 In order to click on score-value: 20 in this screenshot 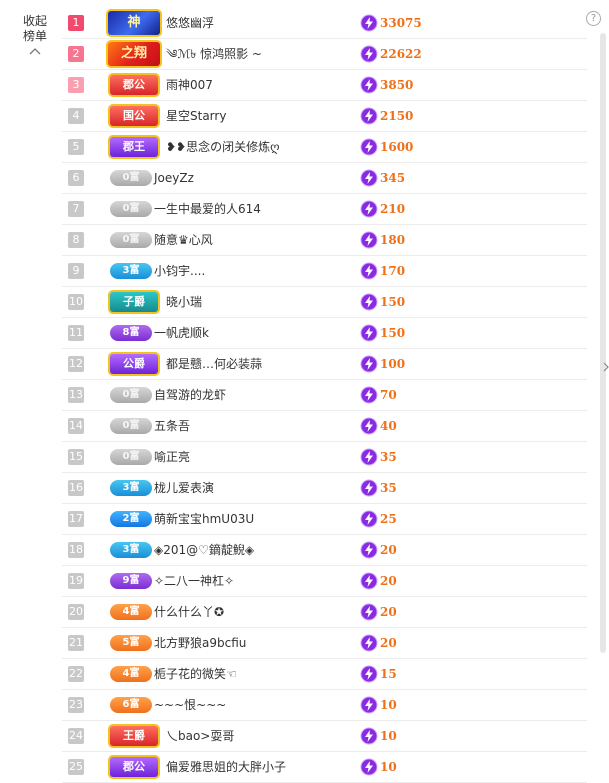, I will do `click(388, 643)`.